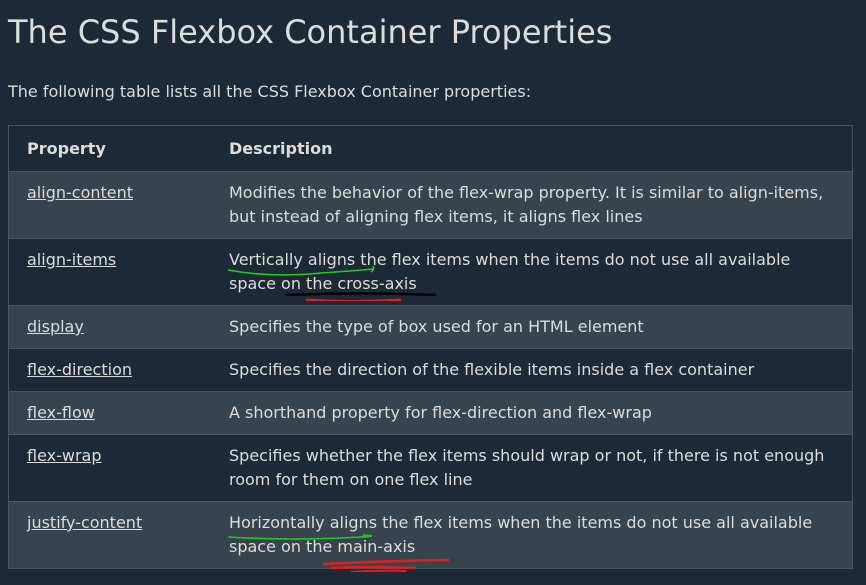 Image resolution: width=866 pixels, height=585 pixels. What do you see at coordinates (109, 205) in the screenshot?
I see `property-cell: align-content` at bounding box center [109, 205].